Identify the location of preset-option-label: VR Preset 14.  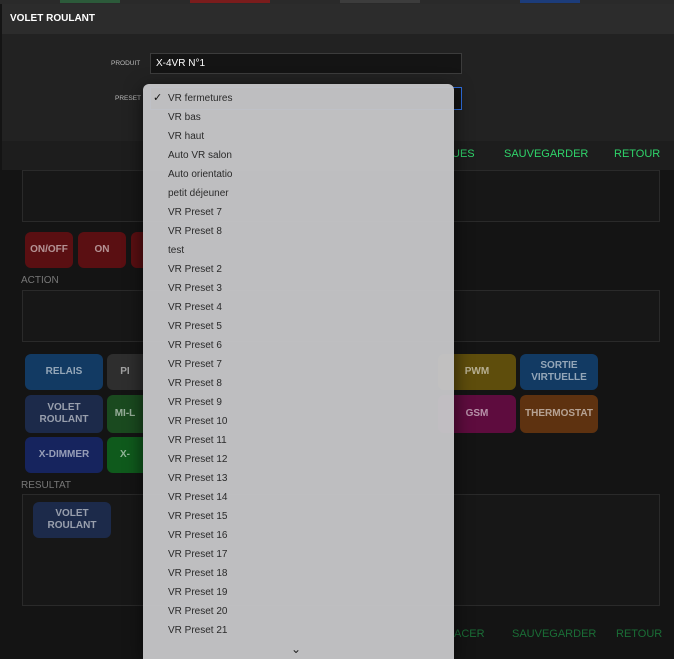
(198, 497).